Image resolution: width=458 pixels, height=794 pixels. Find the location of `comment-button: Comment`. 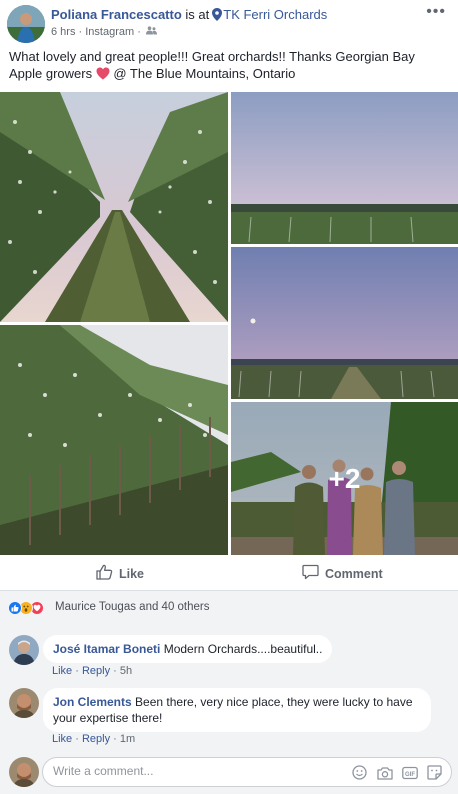

comment-button: Comment is located at coordinates (342, 573).